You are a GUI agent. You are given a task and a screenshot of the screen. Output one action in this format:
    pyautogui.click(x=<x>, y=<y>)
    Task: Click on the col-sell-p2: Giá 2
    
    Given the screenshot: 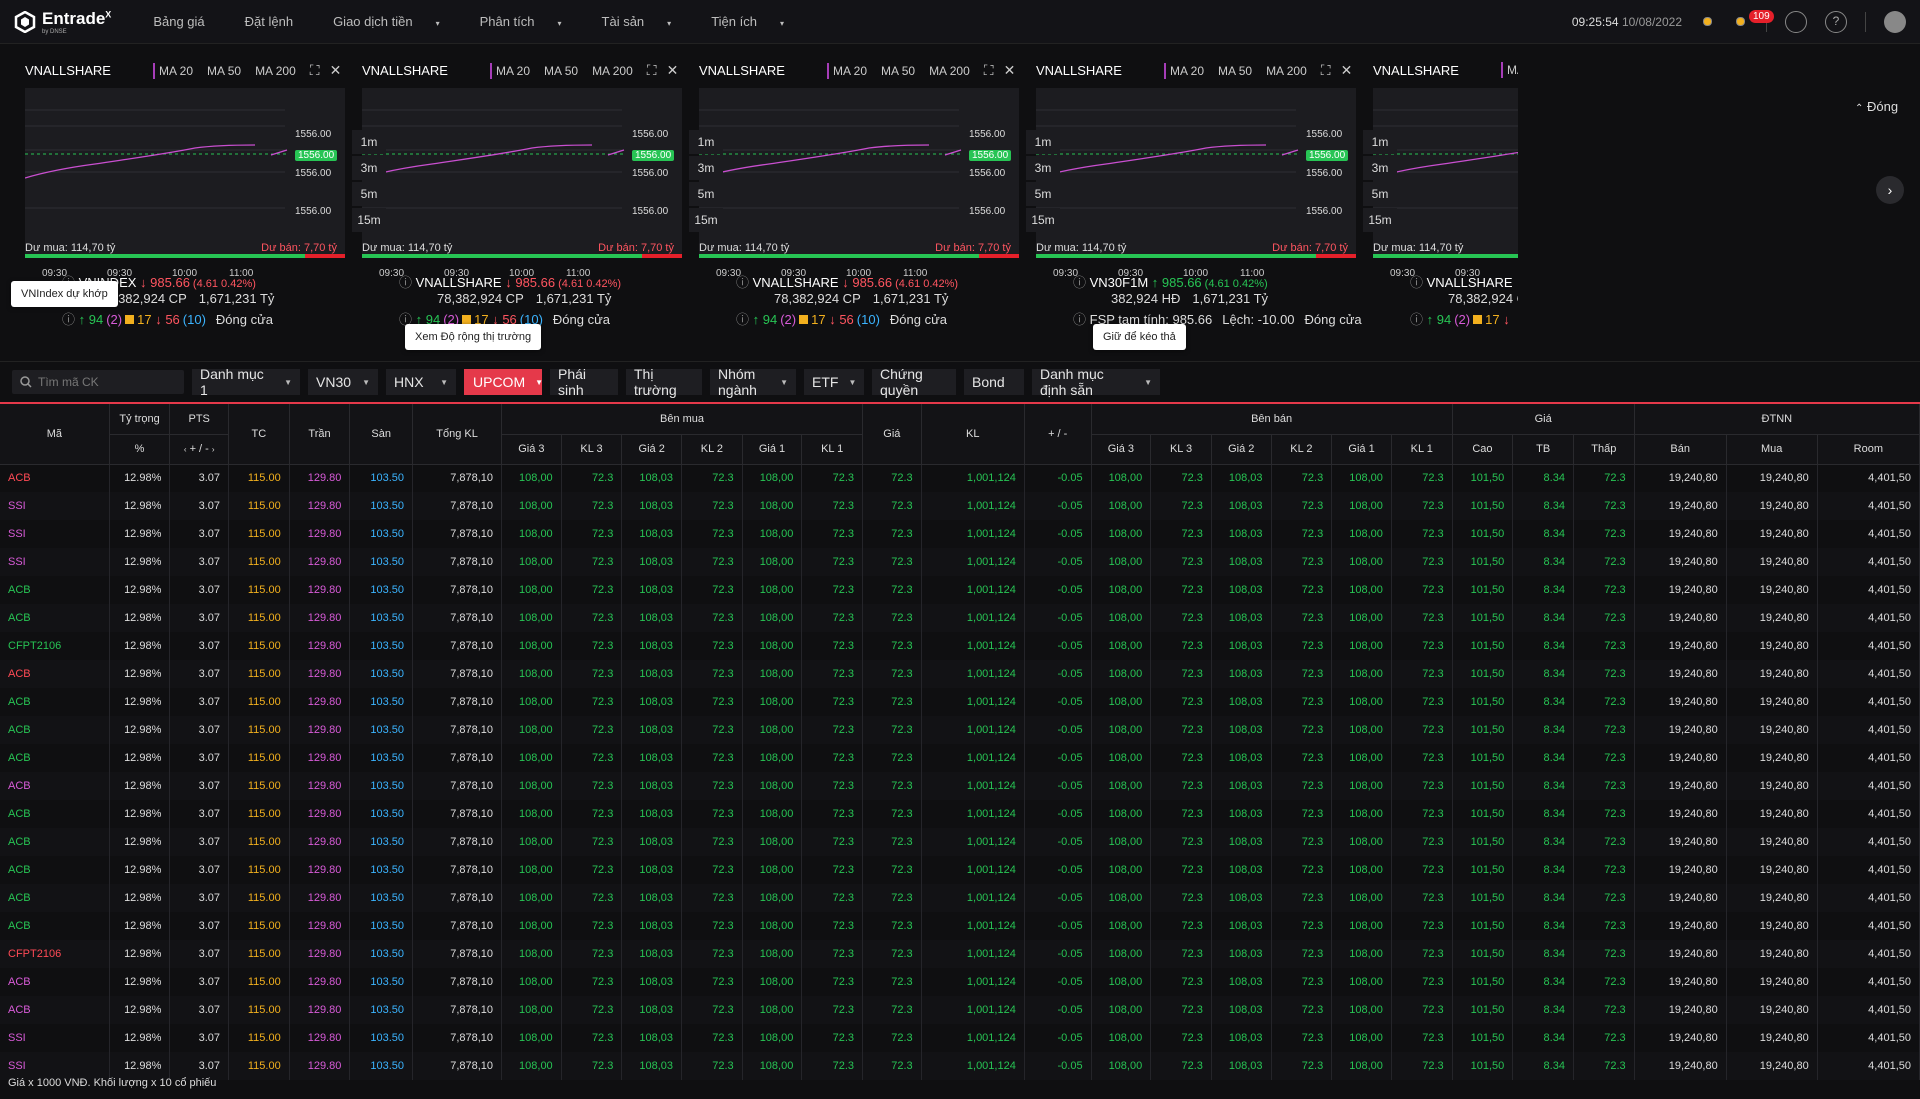 What is the action you would take?
    pyautogui.click(x=1241, y=449)
    